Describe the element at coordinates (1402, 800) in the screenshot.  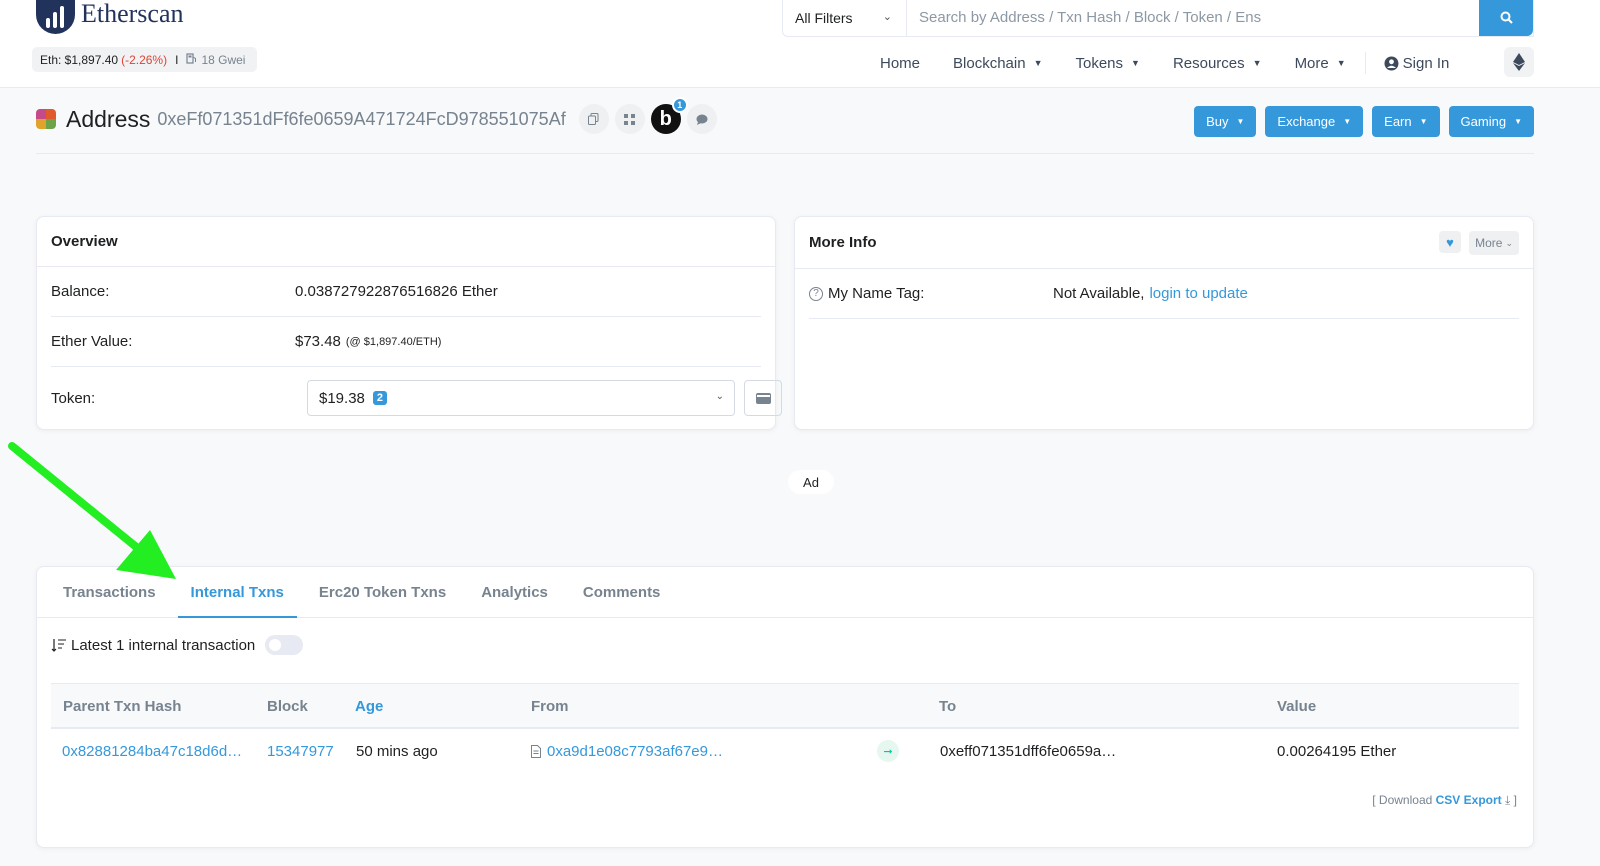
I see `csv-prefix: [ Download` at that location.